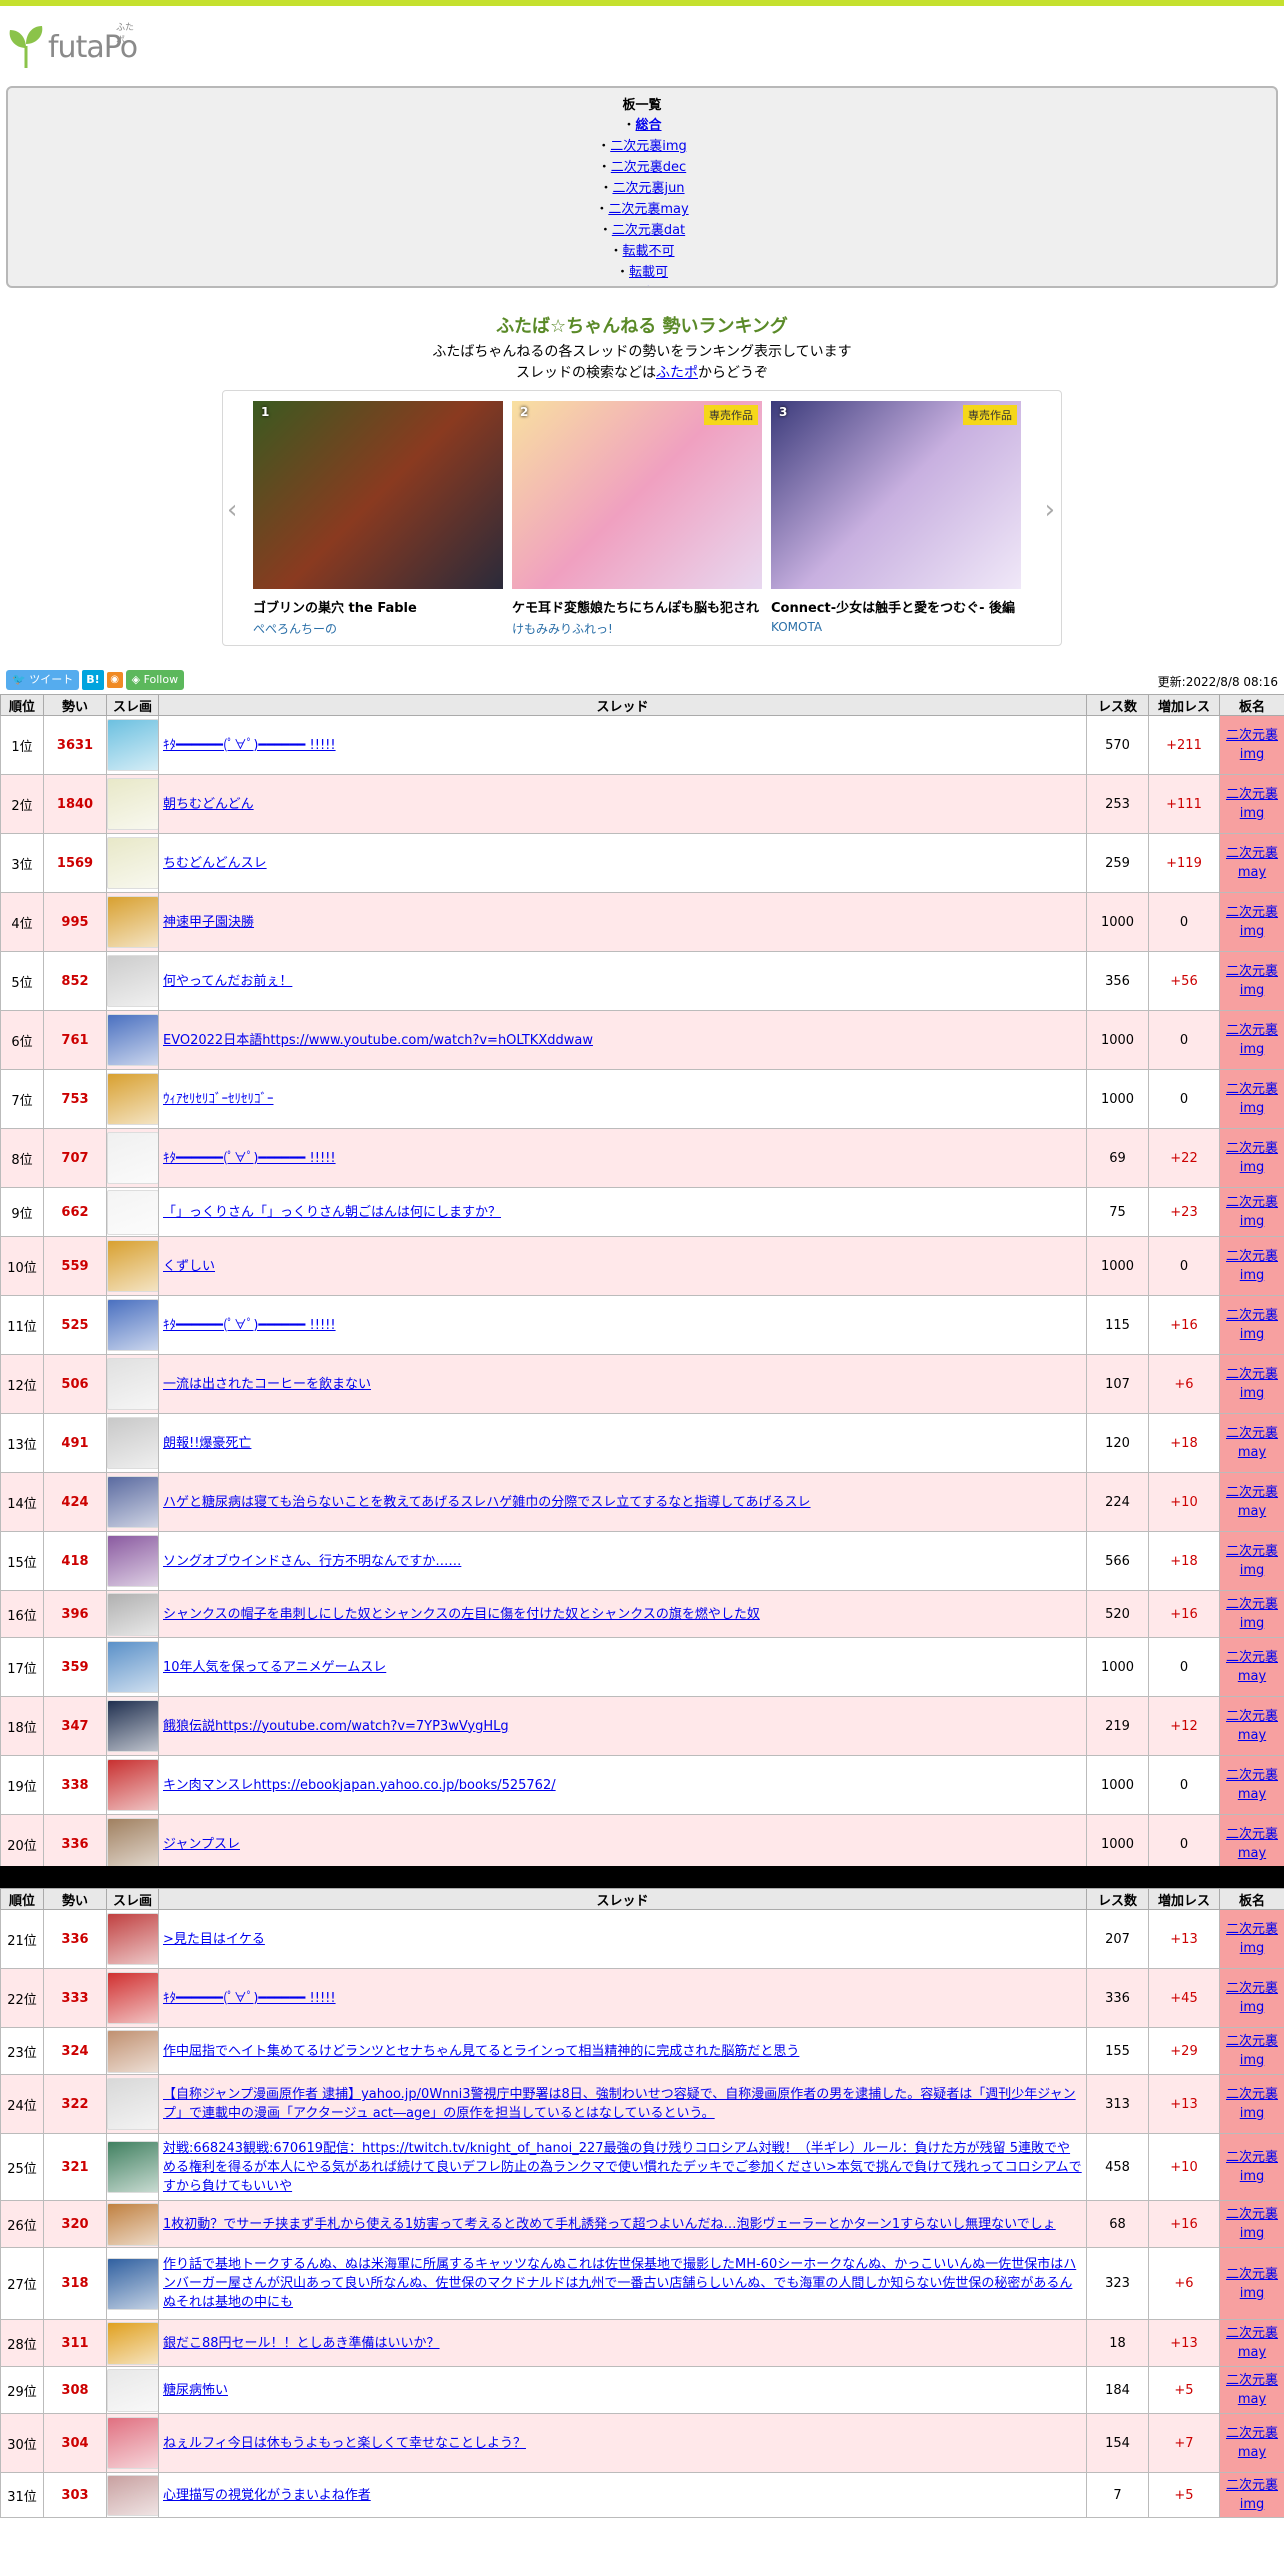 The width and height of the screenshot is (1284, 2568). Describe the element at coordinates (378, 606) in the screenshot. I see `product-title: ゴブリンの巣穴 the Fable` at that location.